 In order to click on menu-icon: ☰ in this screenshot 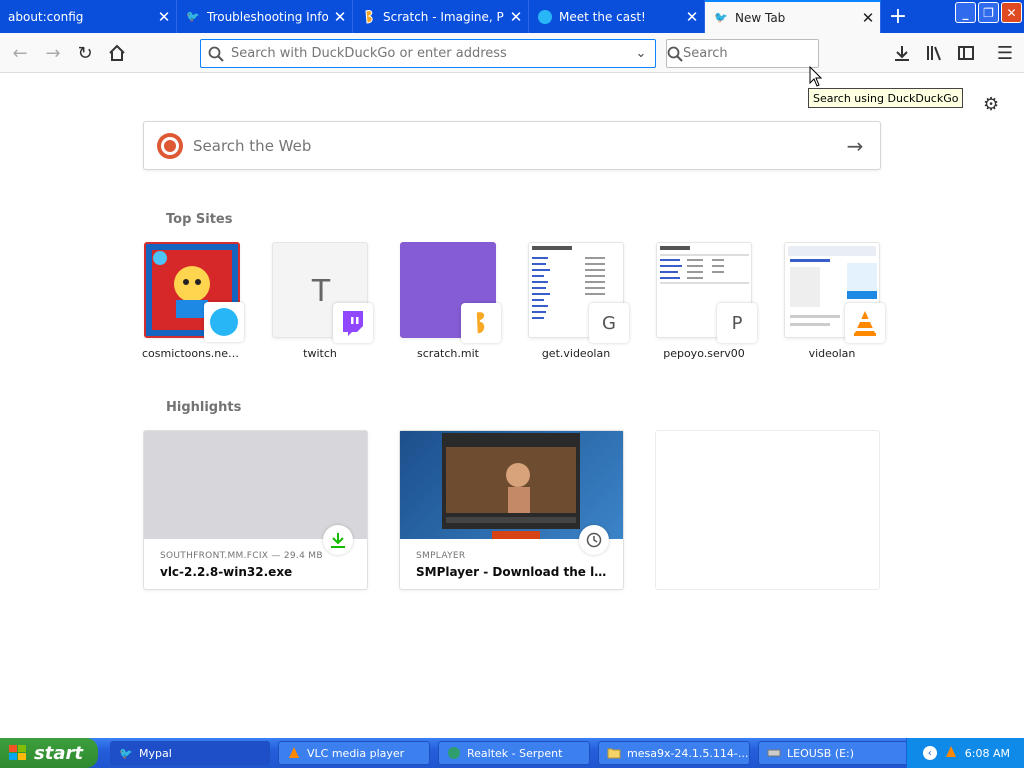, I will do `click(1005, 53)`.